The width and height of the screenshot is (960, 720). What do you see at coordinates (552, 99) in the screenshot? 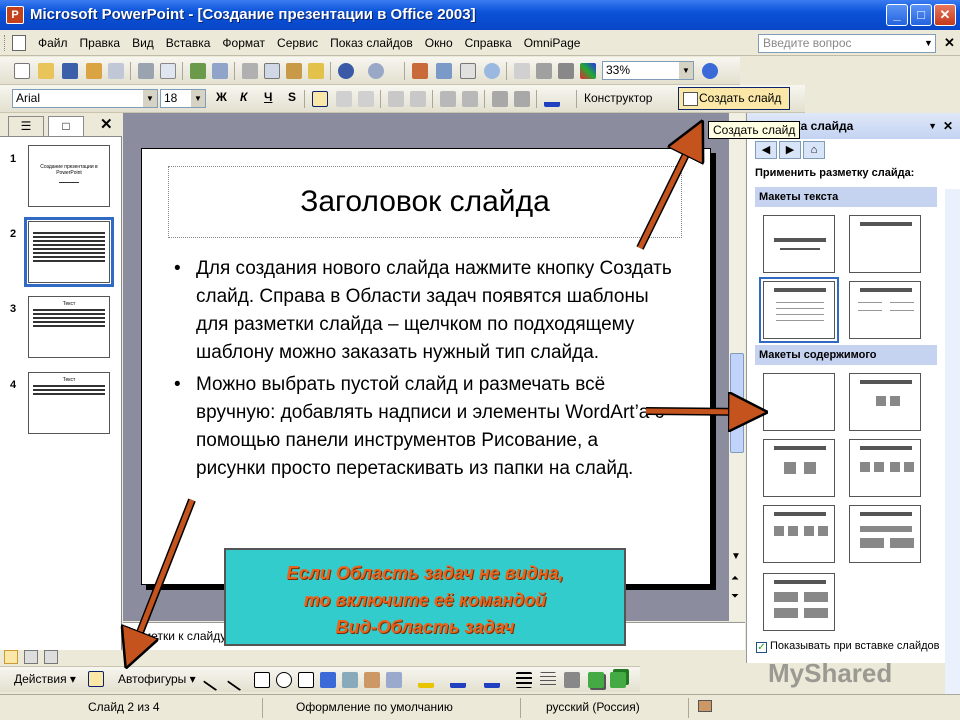
I see `font-color-icon` at bounding box center [552, 99].